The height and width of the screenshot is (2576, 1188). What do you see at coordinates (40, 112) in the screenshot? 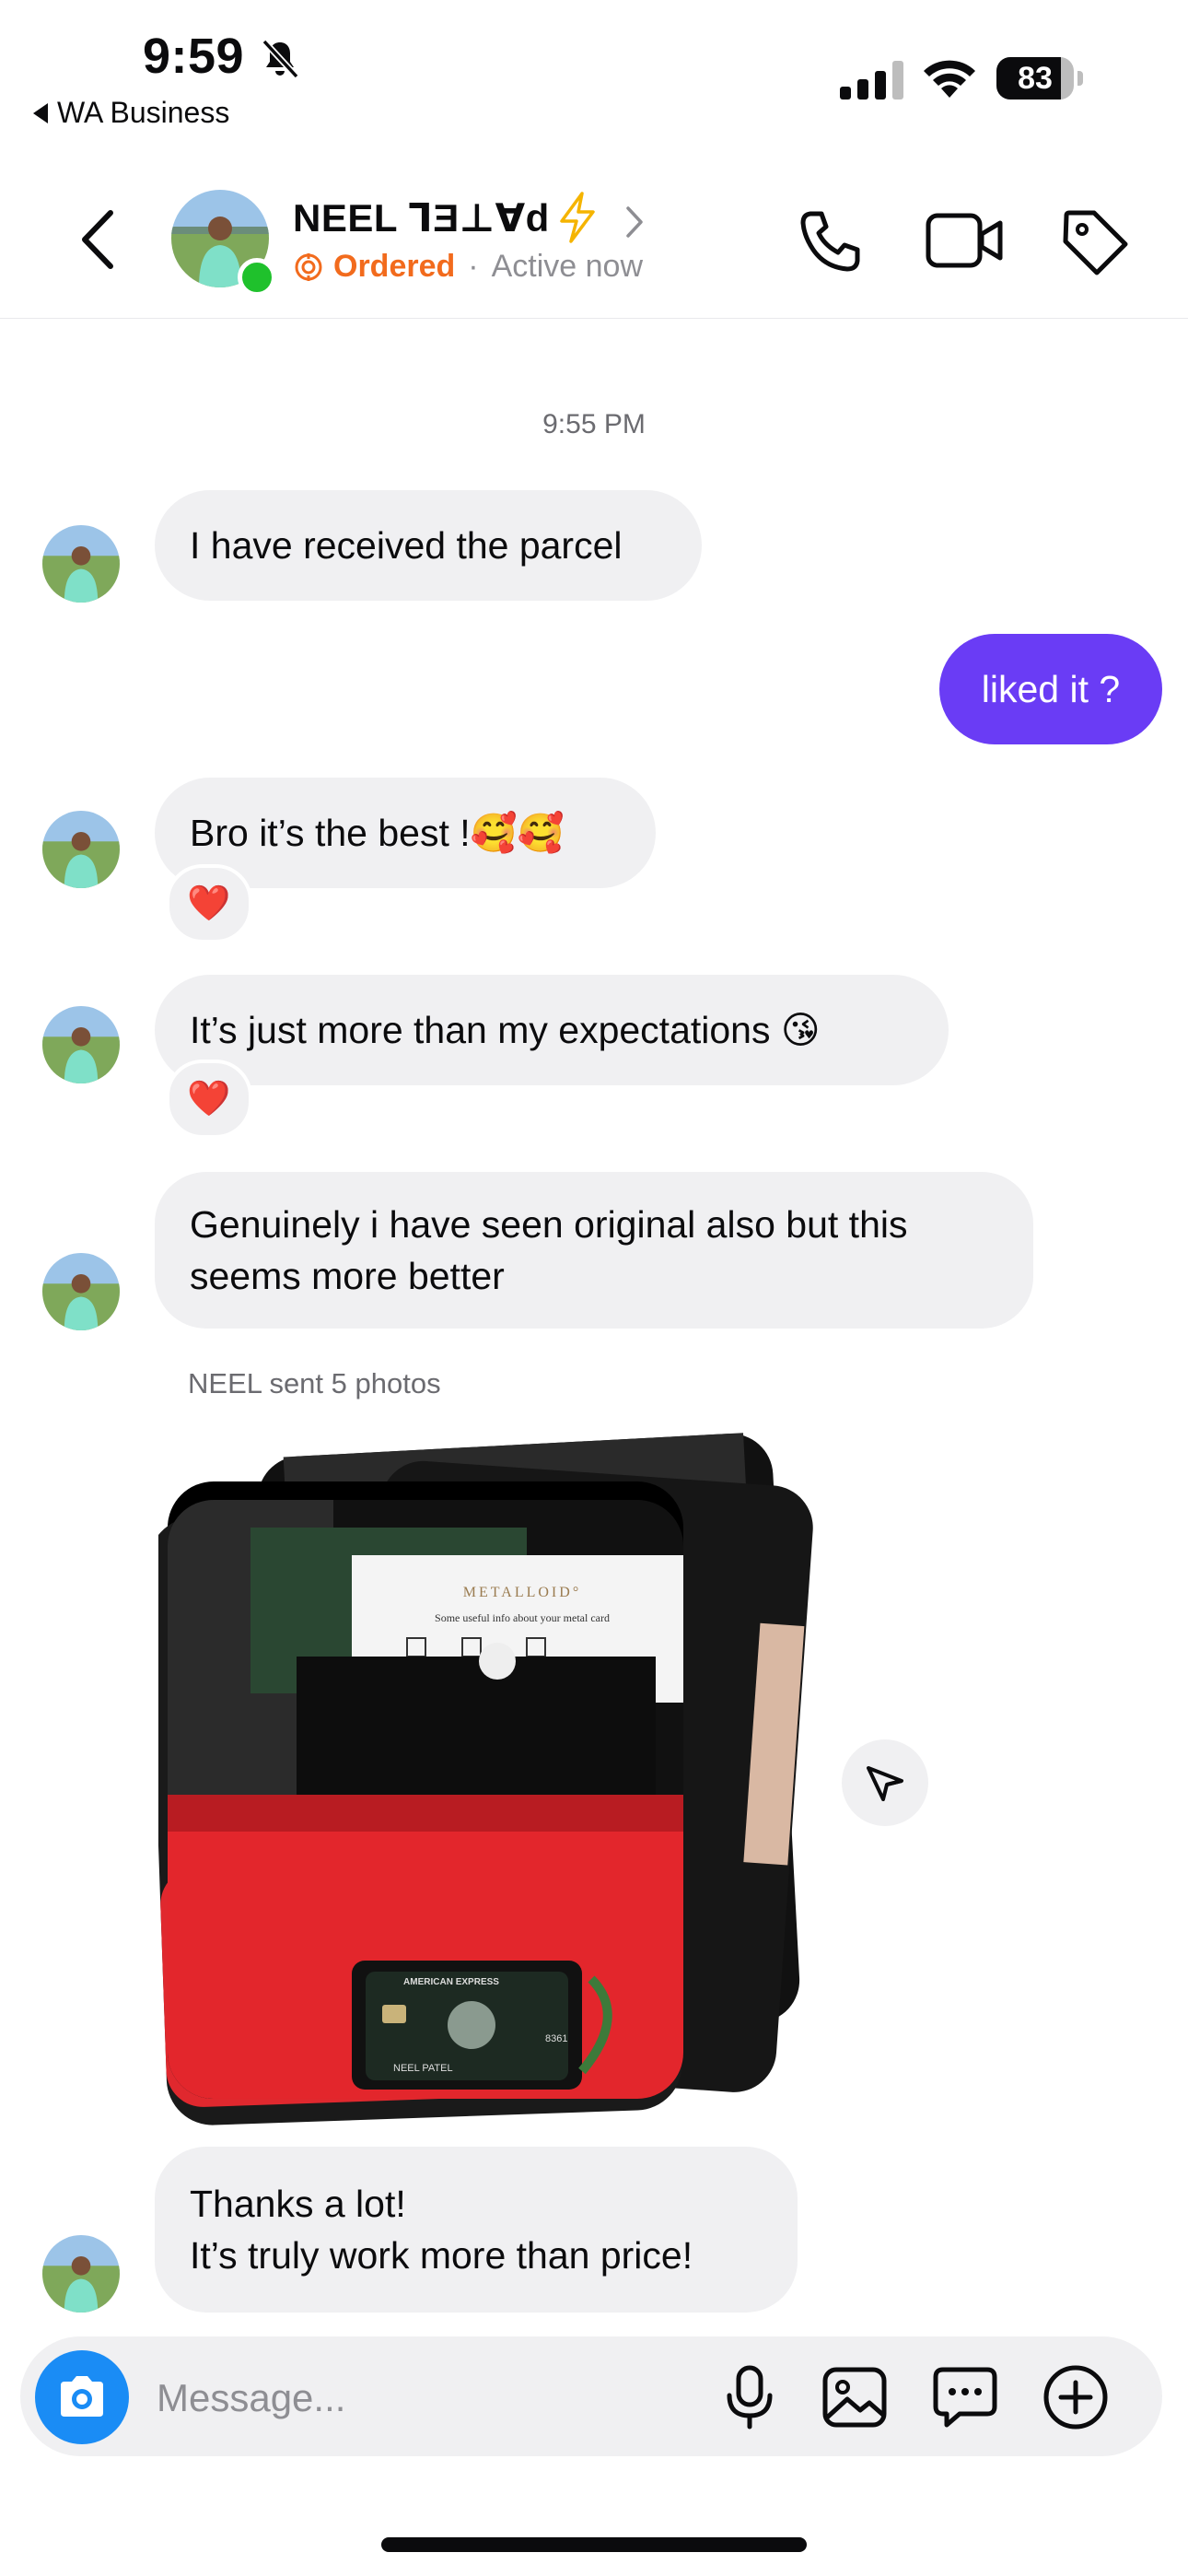
I see `back-triangle-icon` at bounding box center [40, 112].